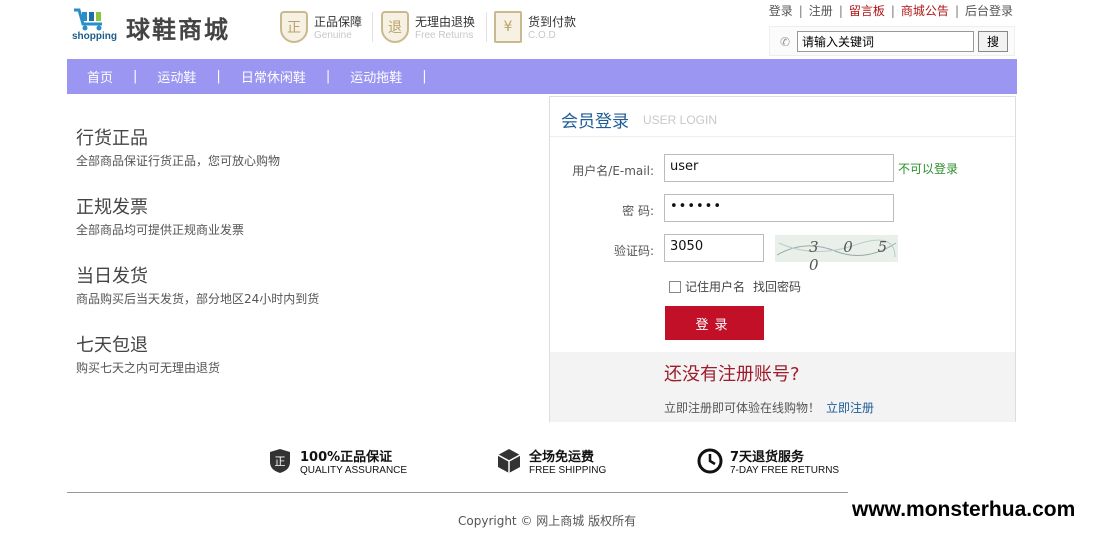 The width and height of the screenshot is (1109, 541). What do you see at coordinates (294, 27) in the screenshot?
I see `genuine-shield-icon: 正` at bounding box center [294, 27].